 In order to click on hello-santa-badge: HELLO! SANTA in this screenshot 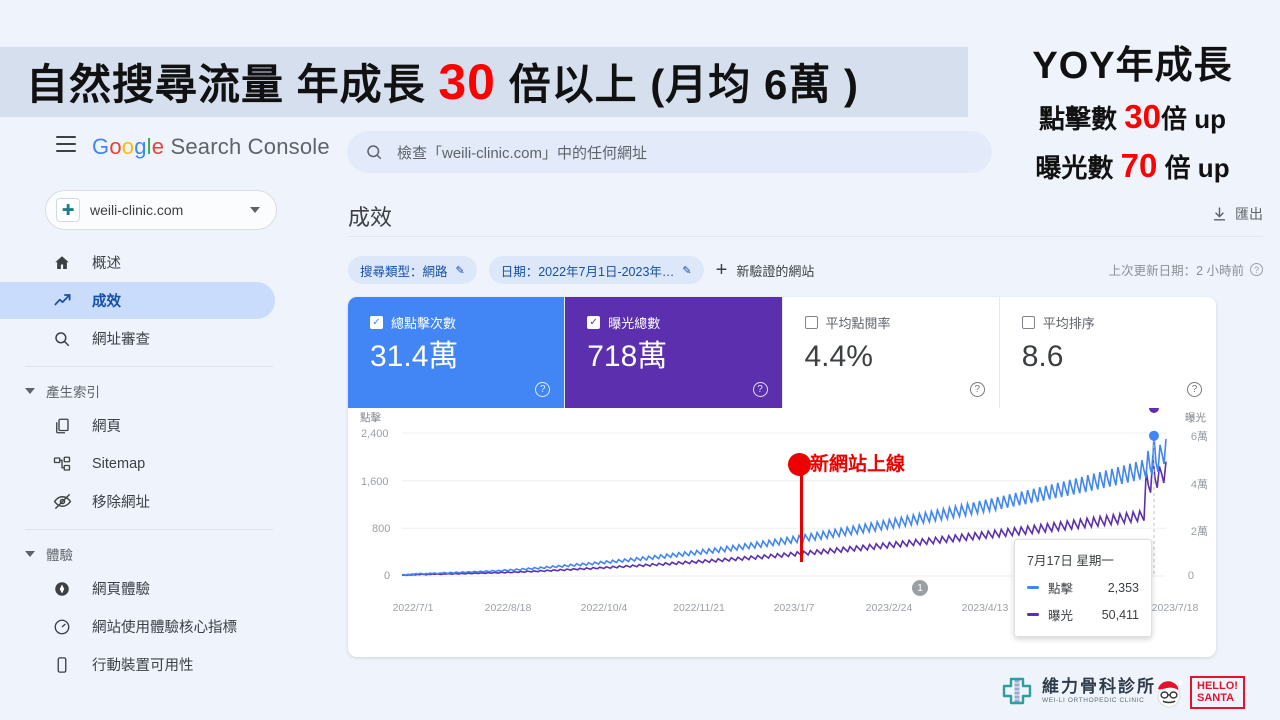, I will do `click(1217, 693)`.